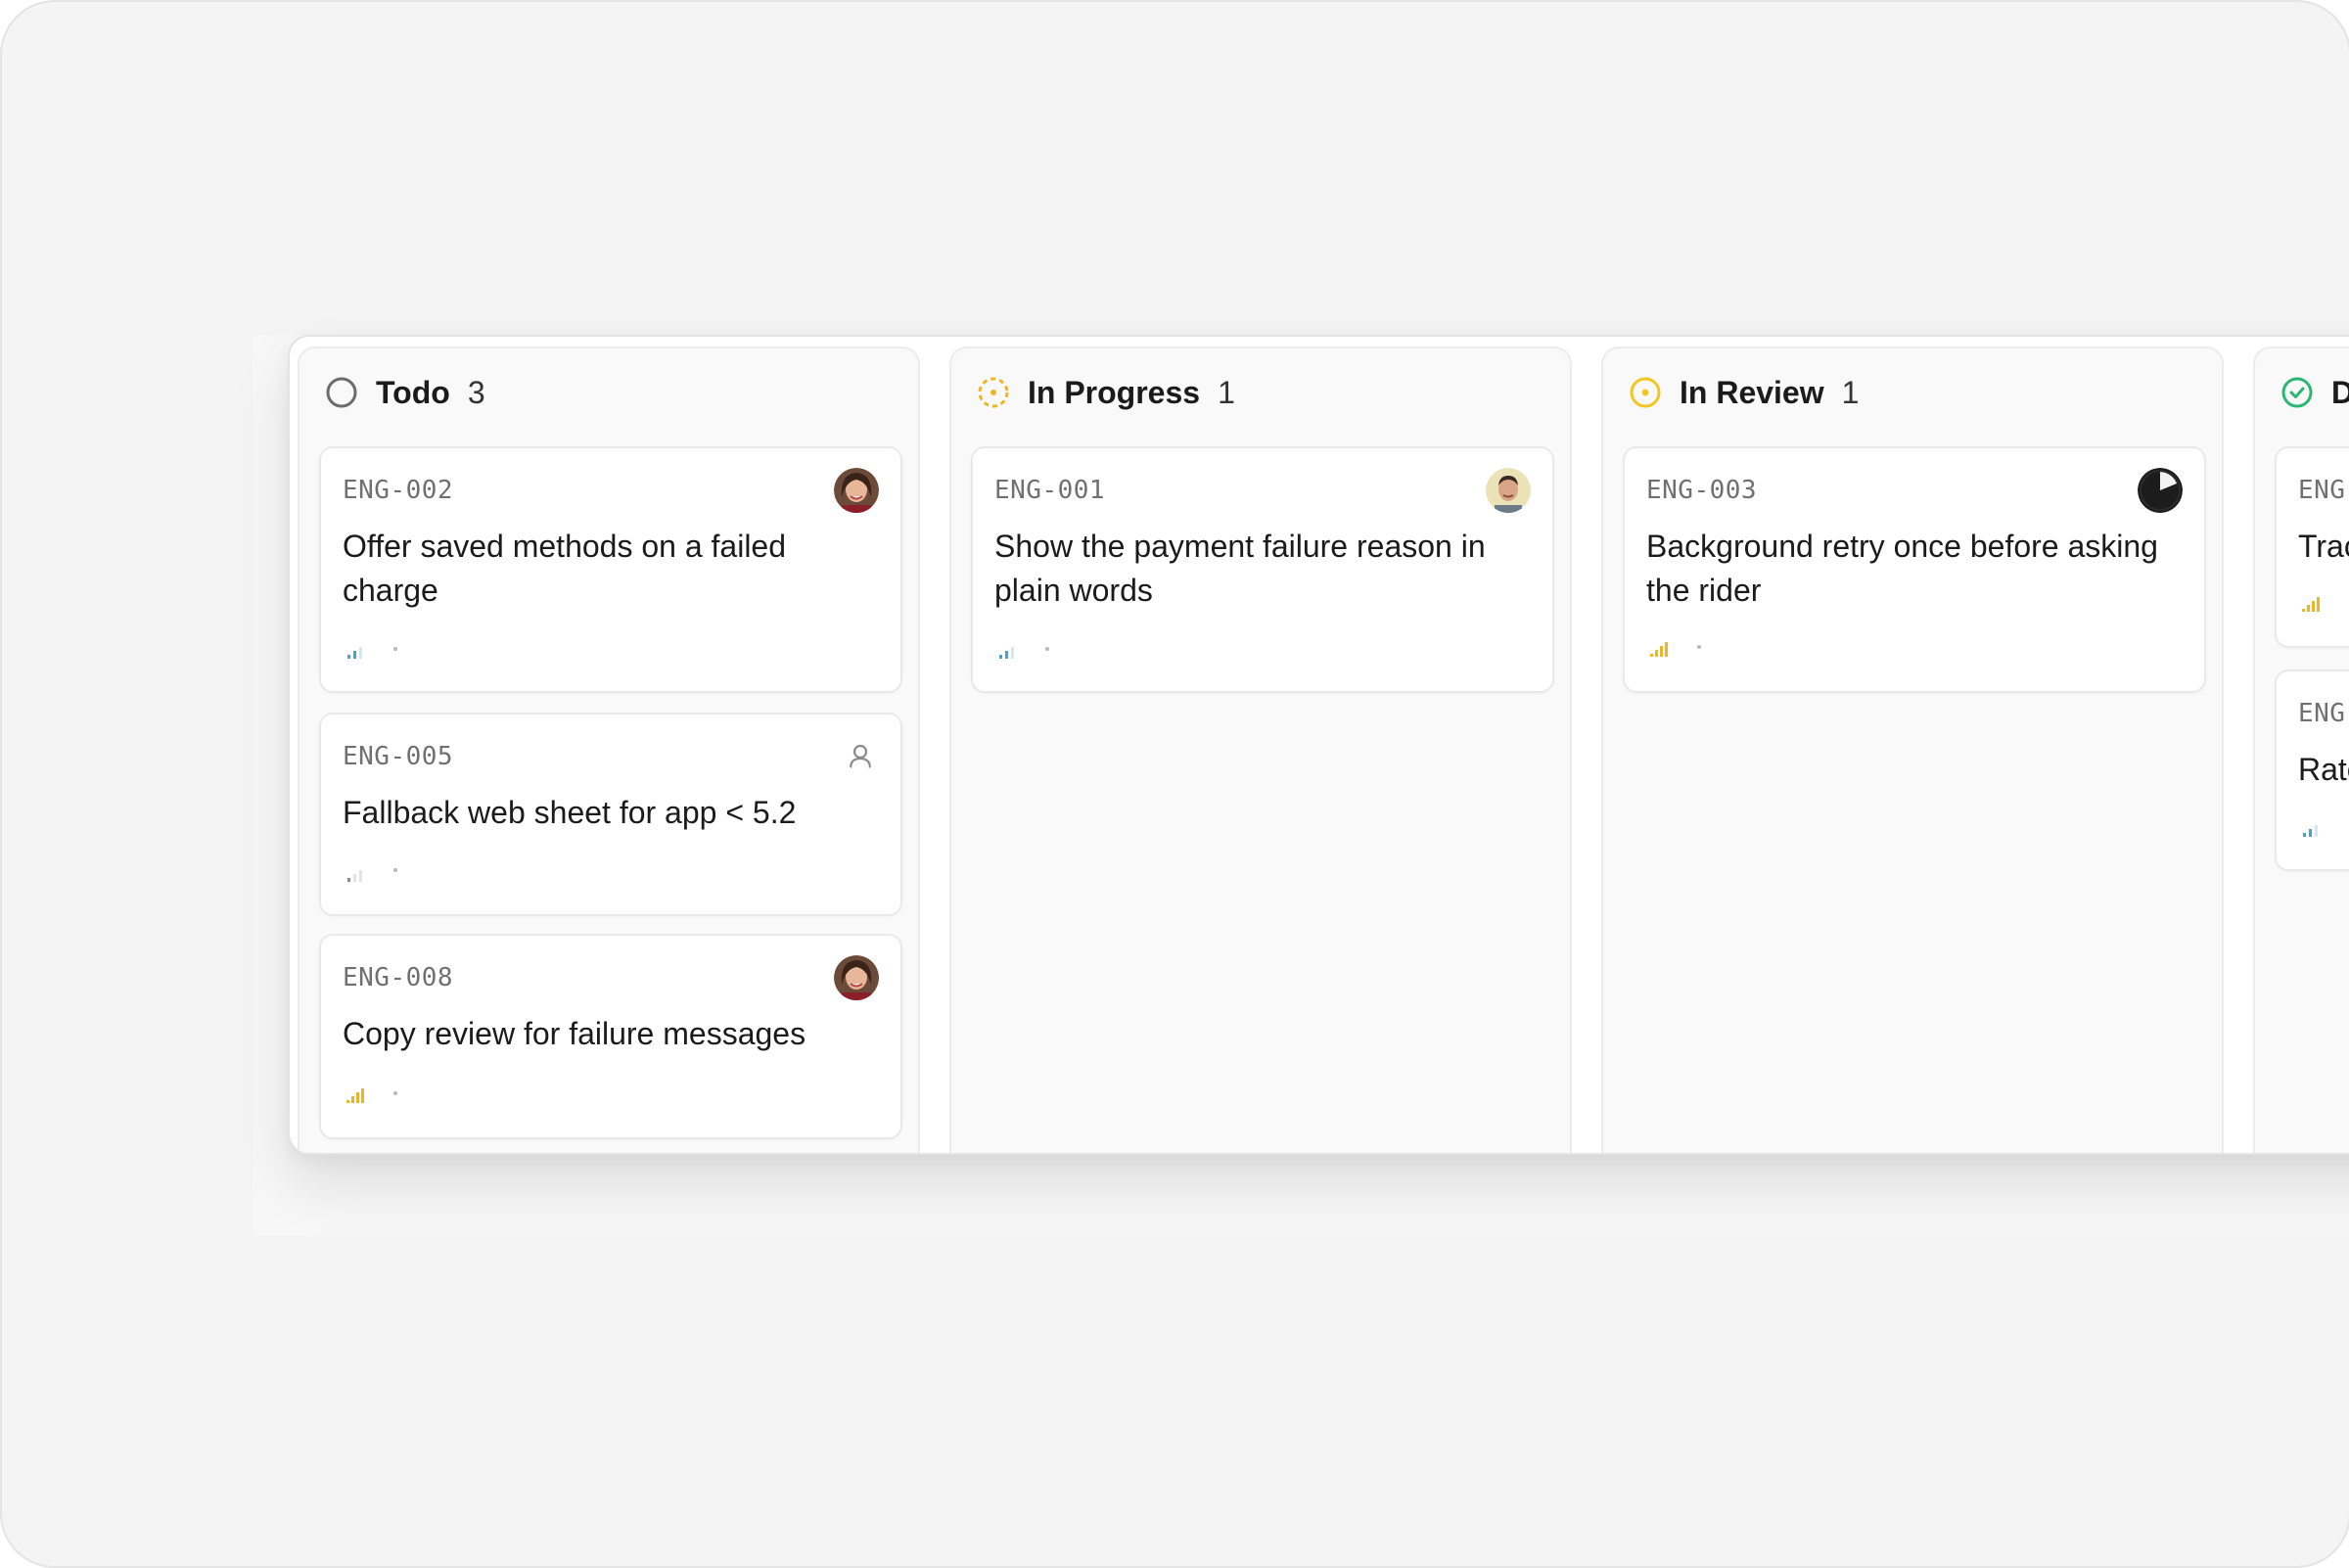 The image size is (2349, 1568). What do you see at coordinates (399, 490) in the screenshot?
I see `issue-id: ENG-002` at bounding box center [399, 490].